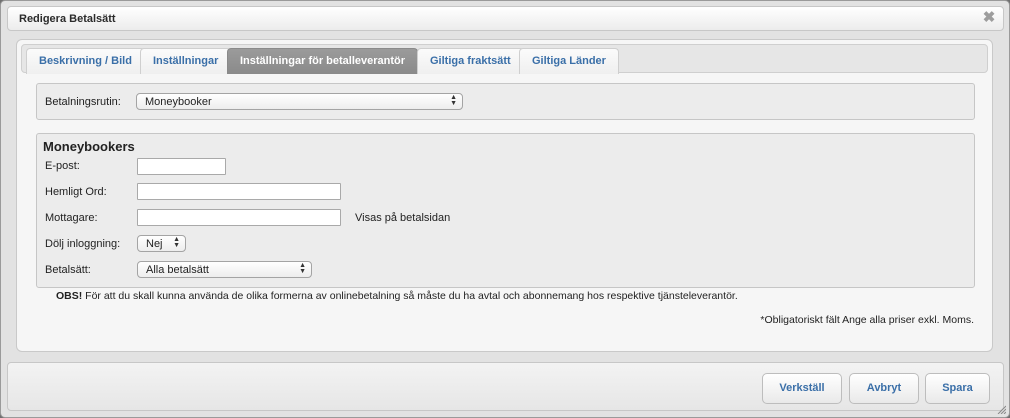 The height and width of the screenshot is (418, 1010). I want to click on recipient-field, so click(239, 217).